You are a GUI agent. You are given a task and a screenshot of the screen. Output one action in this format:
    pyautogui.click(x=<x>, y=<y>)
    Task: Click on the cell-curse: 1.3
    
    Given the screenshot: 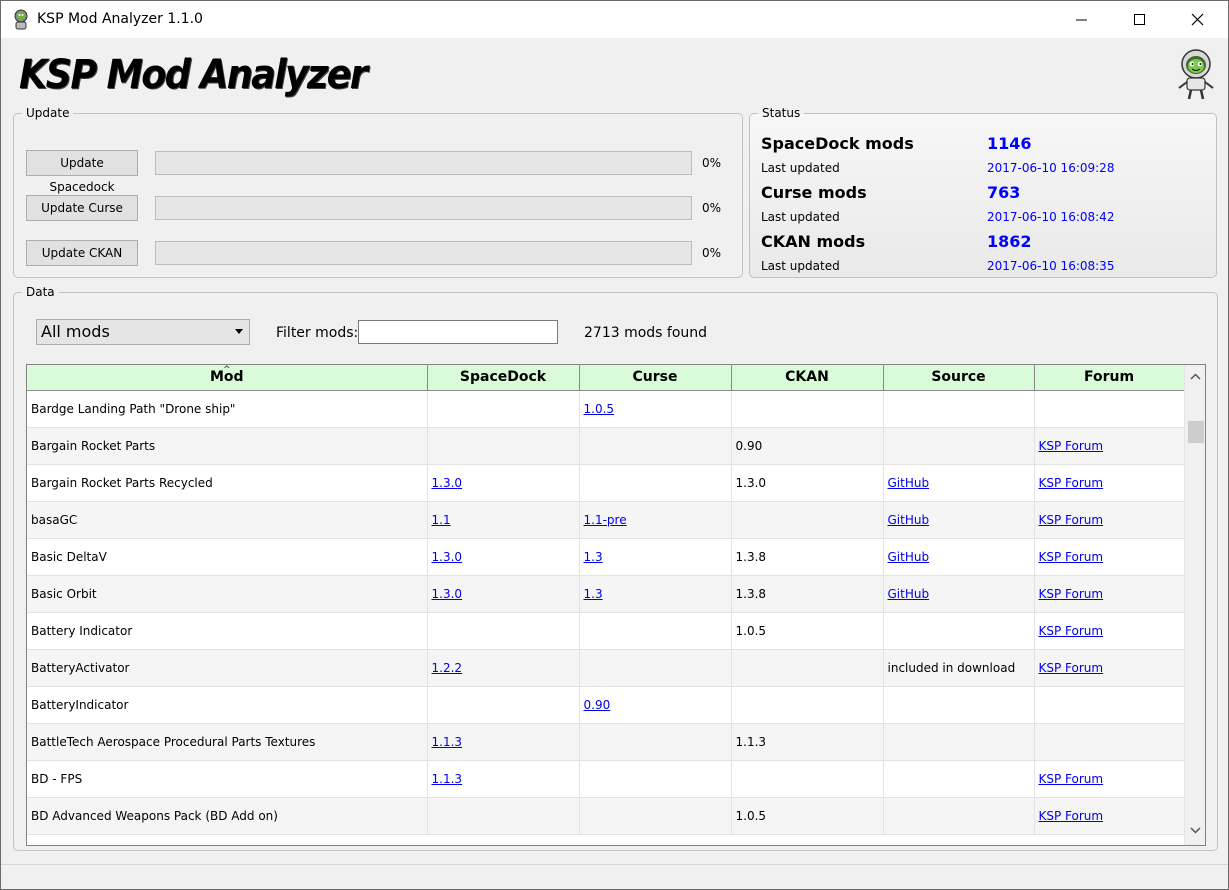 What is the action you would take?
    pyautogui.click(x=655, y=594)
    